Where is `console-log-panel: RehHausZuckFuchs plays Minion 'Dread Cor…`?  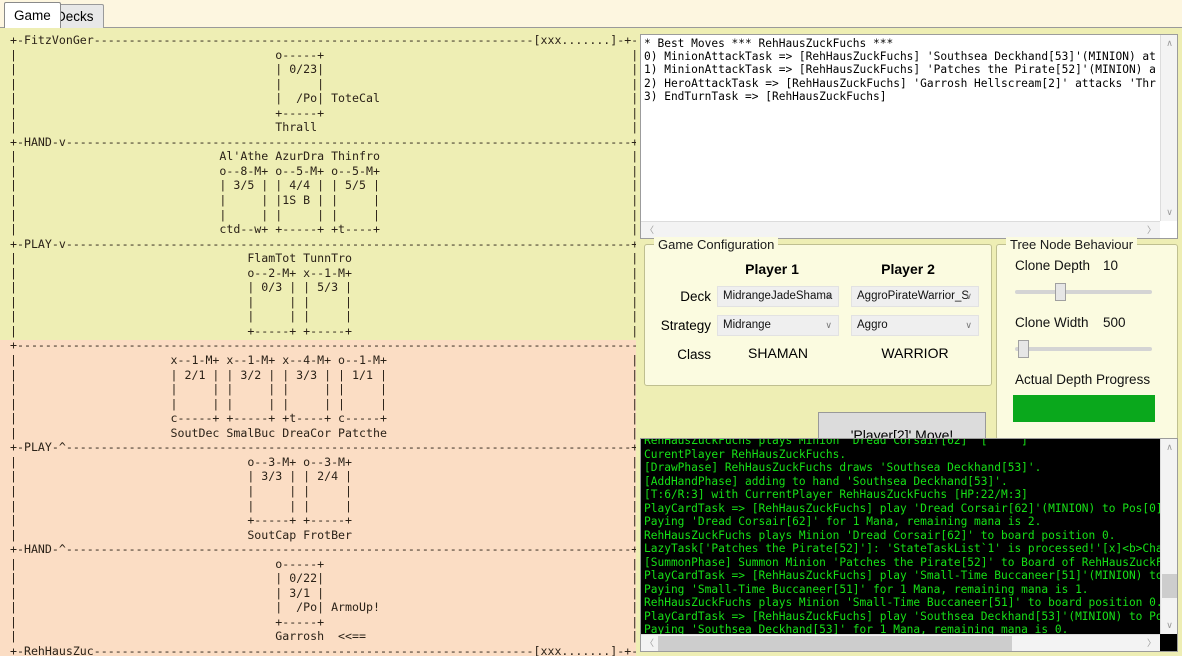 console-log-panel: RehHausZuckFuchs plays Minion 'Dread Cor… is located at coordinates (909, 545).